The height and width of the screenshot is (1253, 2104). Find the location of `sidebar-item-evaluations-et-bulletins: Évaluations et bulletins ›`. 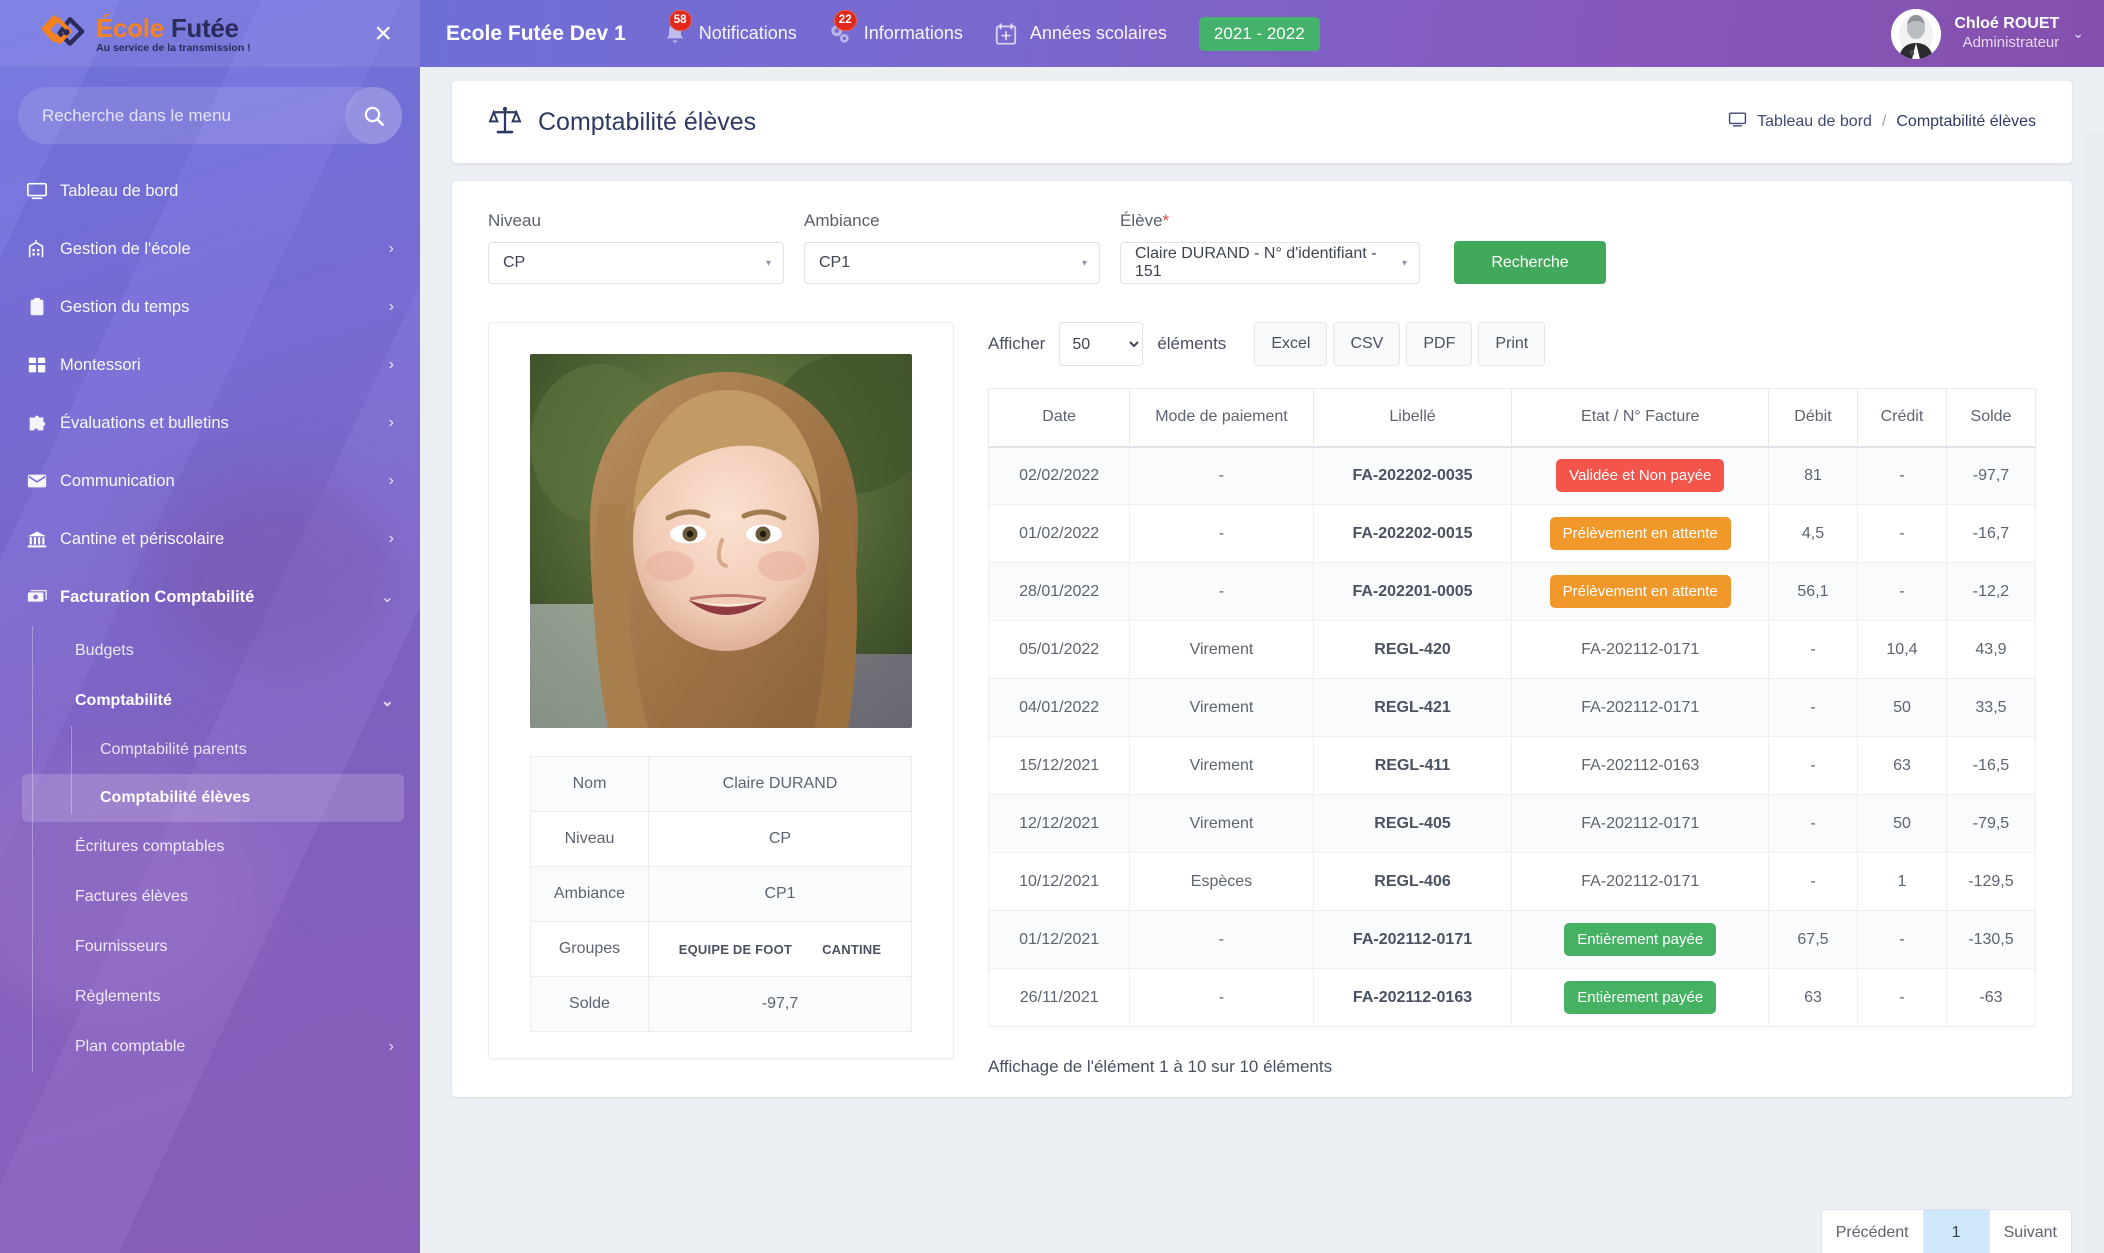

sidebar-item-evaluations-et-bulletins: Évaluations et bulletins › is located at coordinates (210, 423).